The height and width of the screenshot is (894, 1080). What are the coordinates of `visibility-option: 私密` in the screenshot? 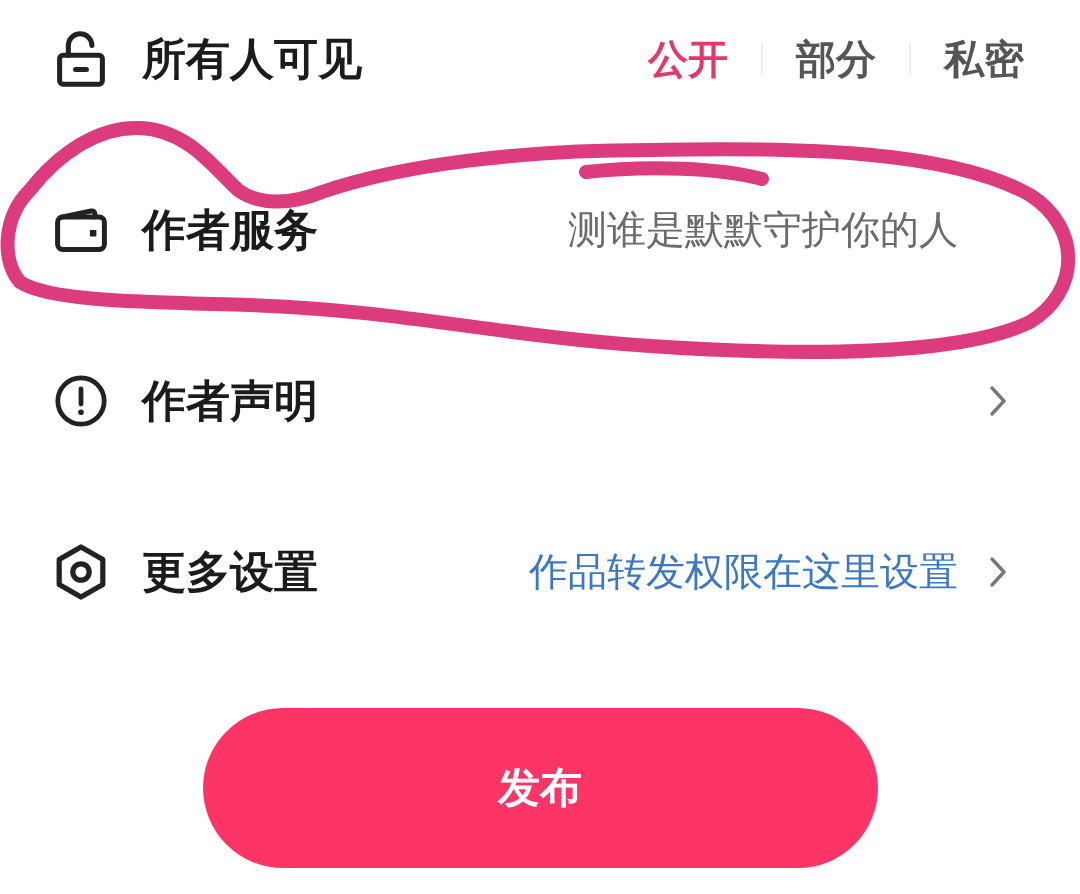 It's located at (984, 59).